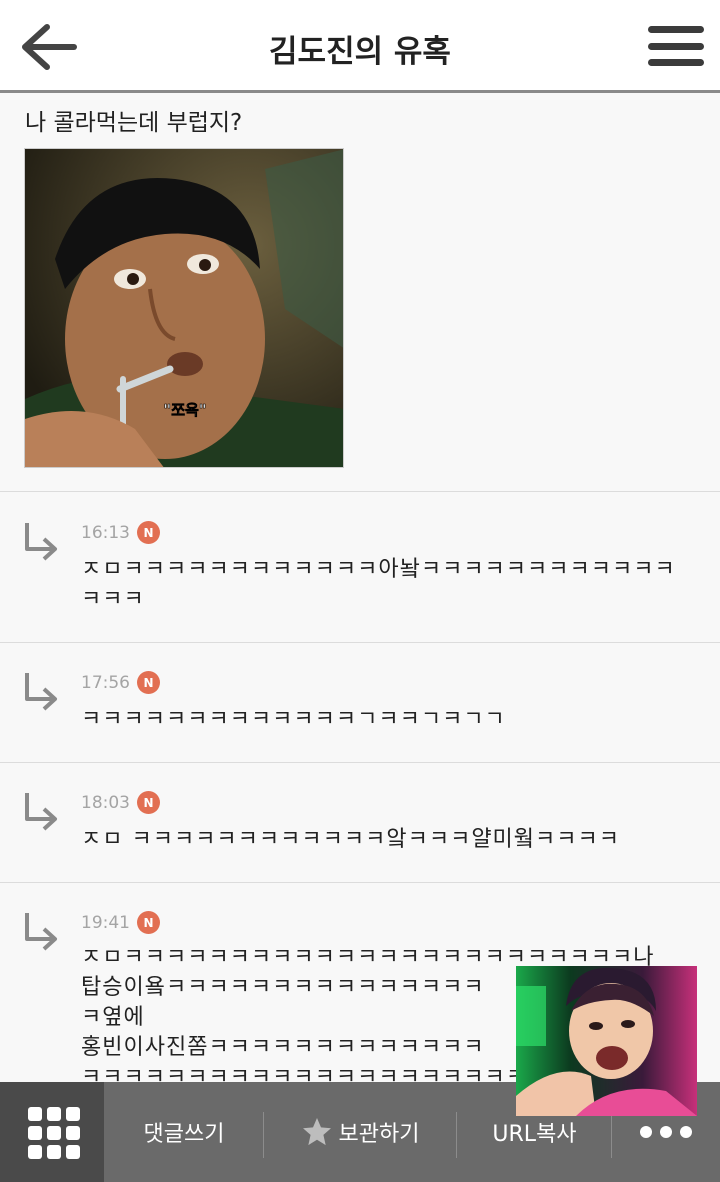  Describe the element at coordinates (676, 46) in the screenshot. I see `hamburger-menu-icon` at that location.